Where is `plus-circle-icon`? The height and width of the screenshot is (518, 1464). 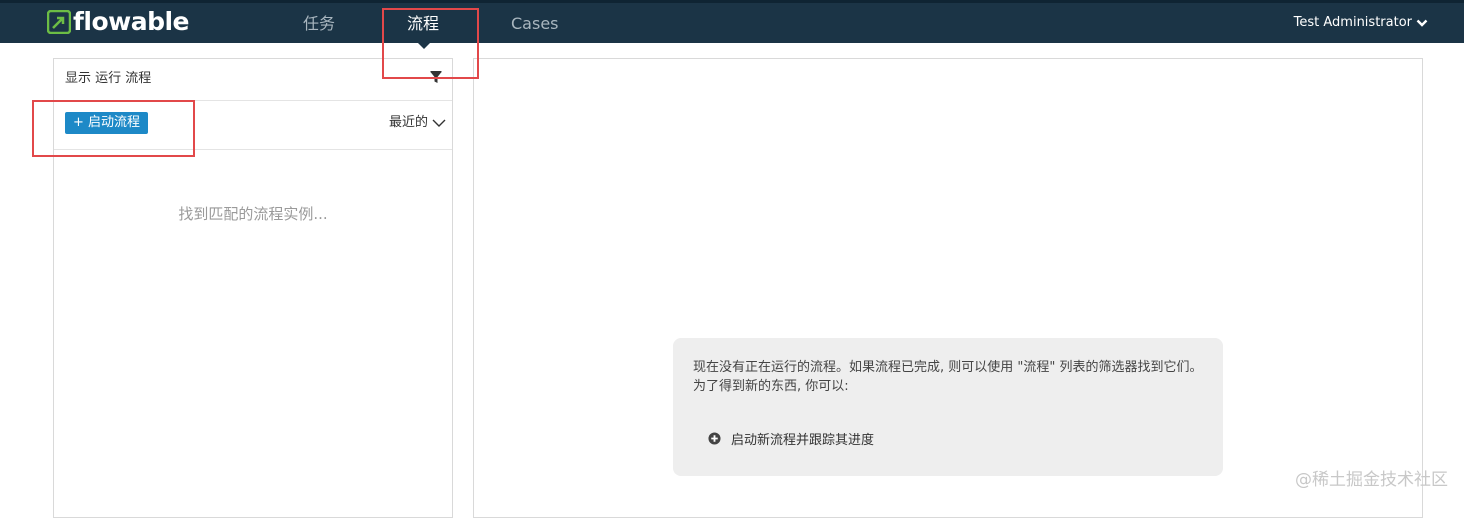 plus-circle-icon is located at coordinates (714, 438).